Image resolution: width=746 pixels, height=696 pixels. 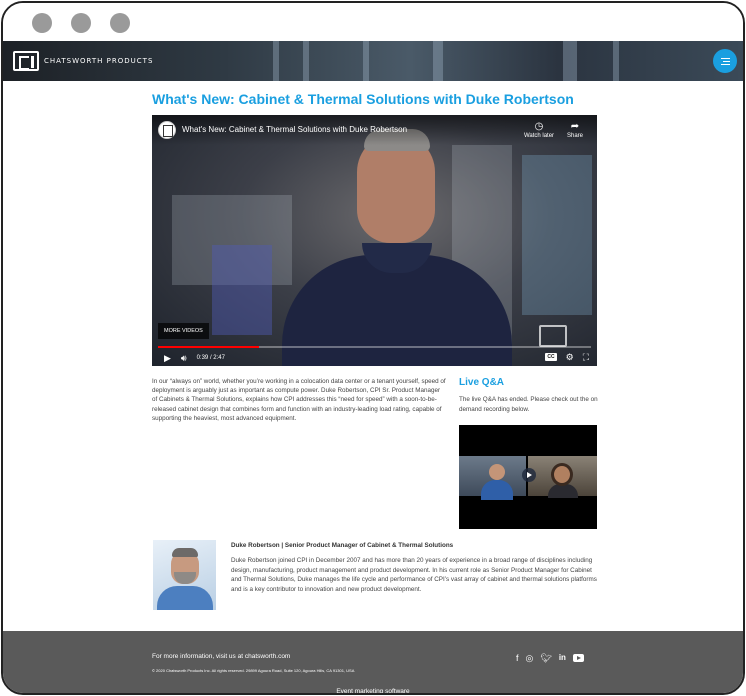 I want to click on video-progress-bar, so click(x=374, y=347).